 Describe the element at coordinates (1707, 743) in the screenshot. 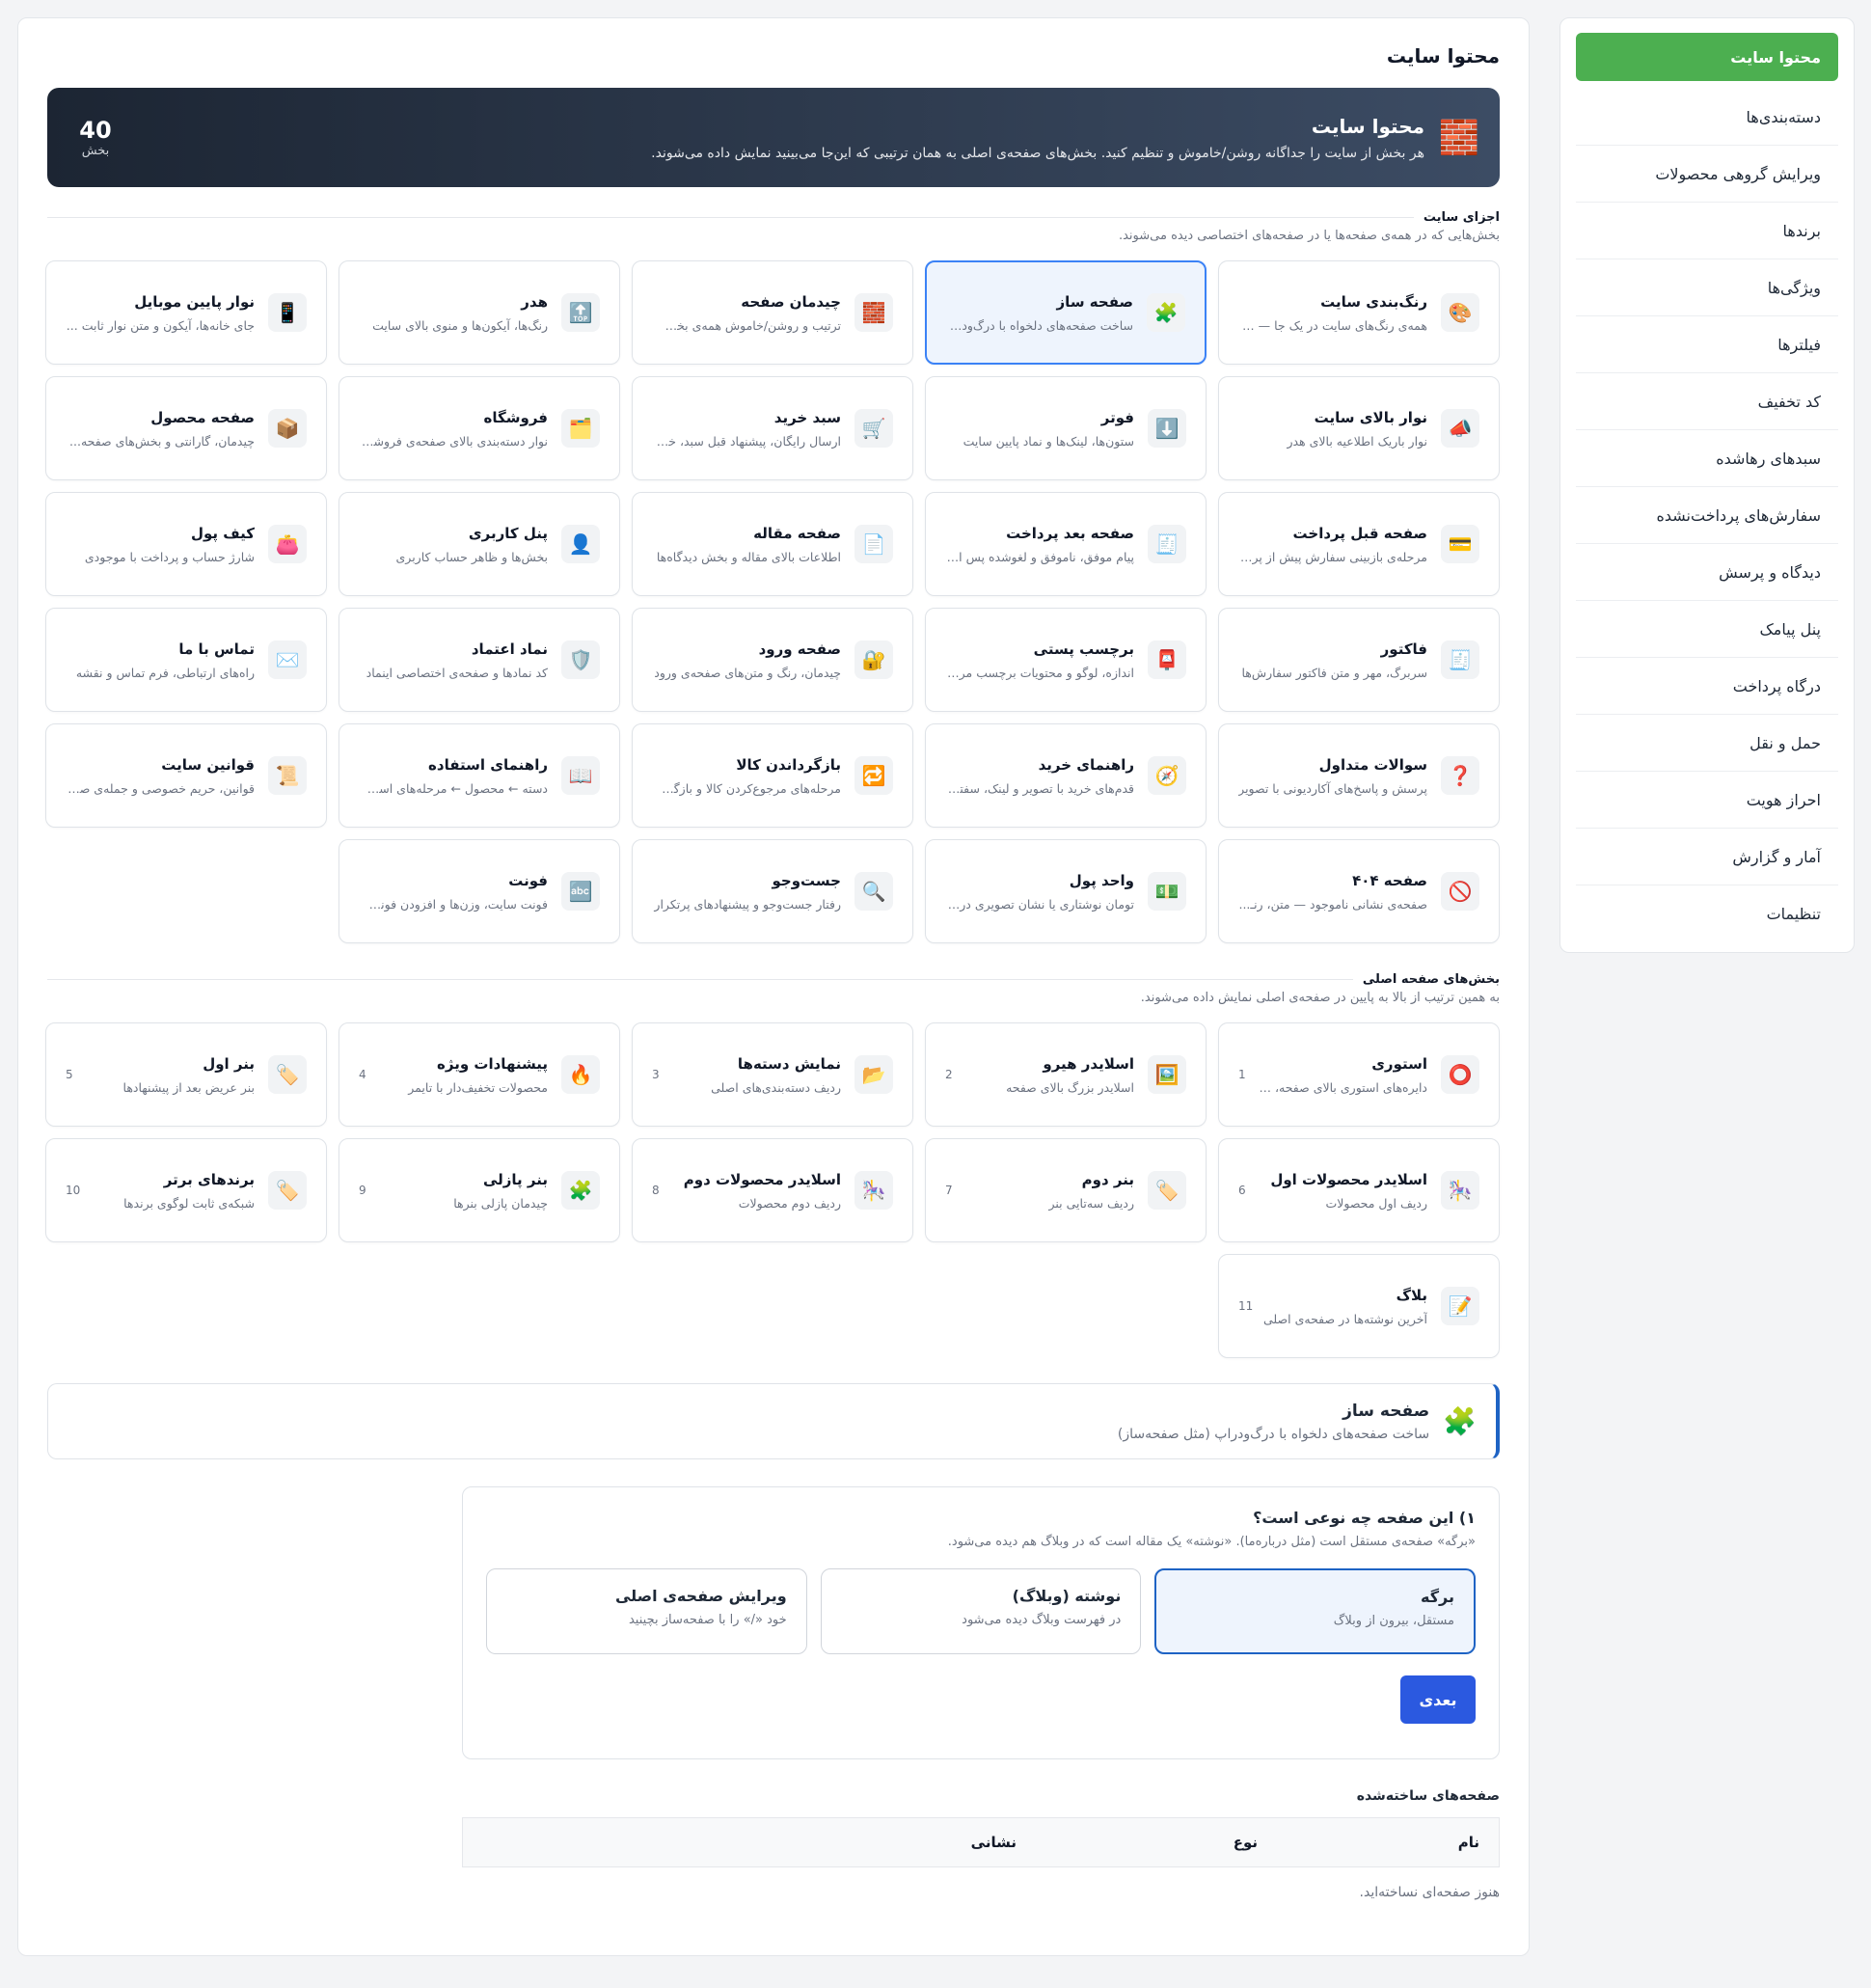

I see `sidebar-item-shipping: حمل و نقل` at that location.